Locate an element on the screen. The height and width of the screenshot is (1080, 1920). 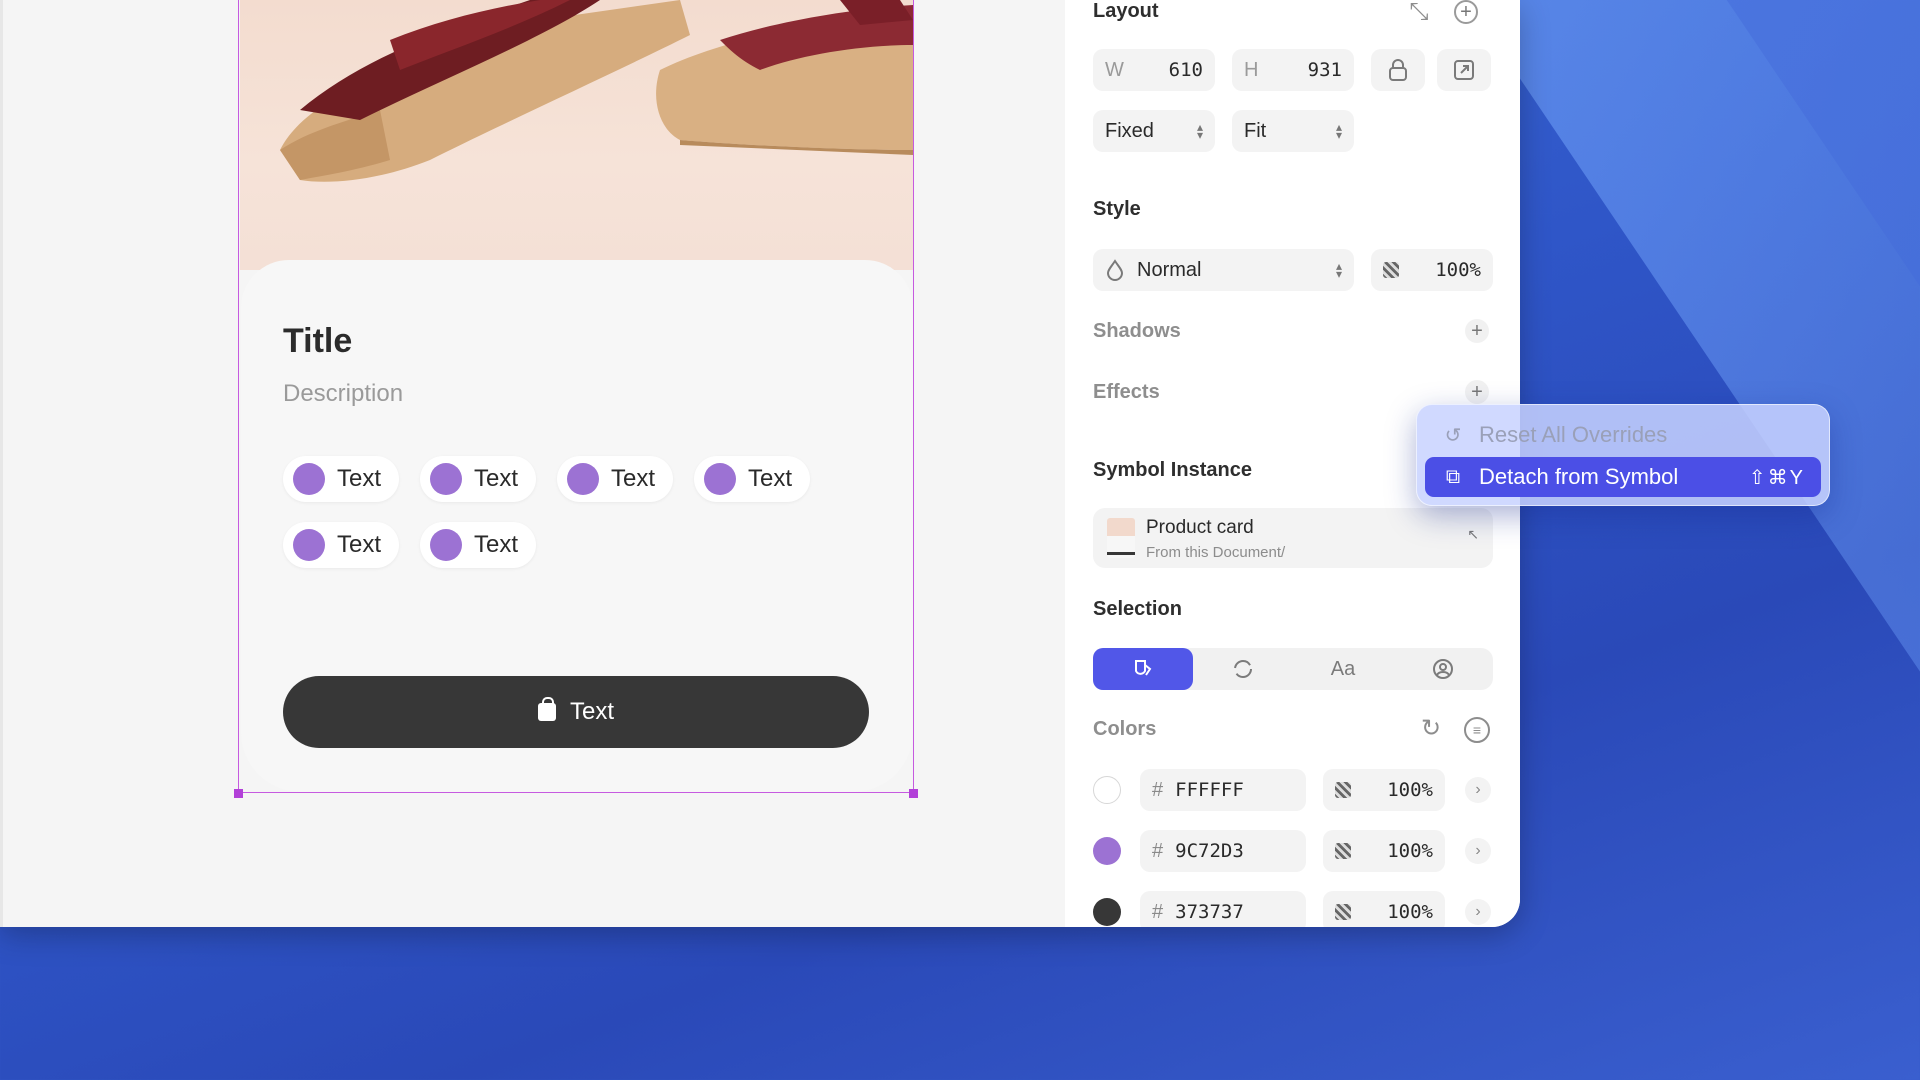
width-field: W 610 is located at coordinates (1154, 70).